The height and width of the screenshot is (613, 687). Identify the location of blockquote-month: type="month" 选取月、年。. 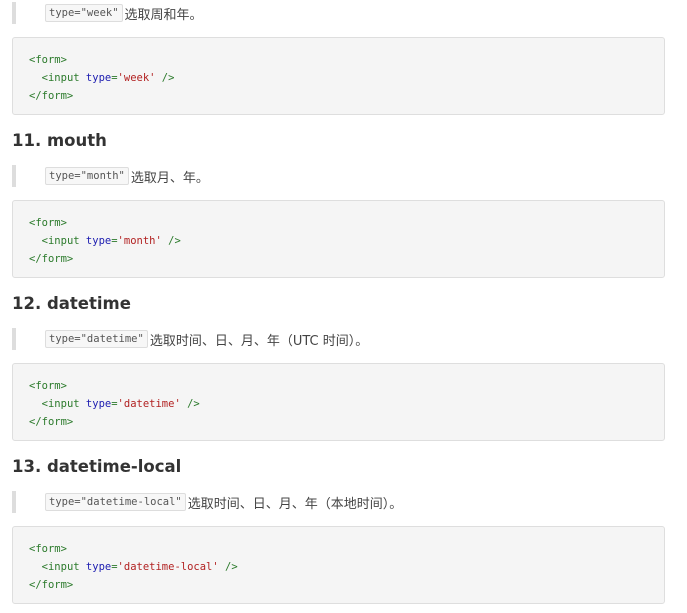
(332, 176).